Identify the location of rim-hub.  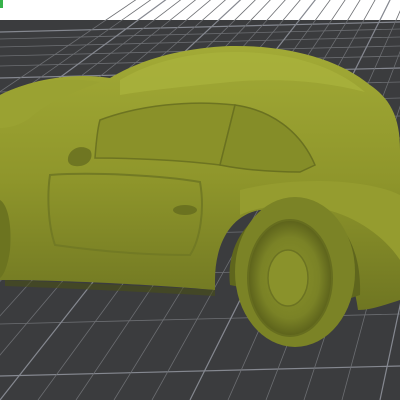
(288, 278).